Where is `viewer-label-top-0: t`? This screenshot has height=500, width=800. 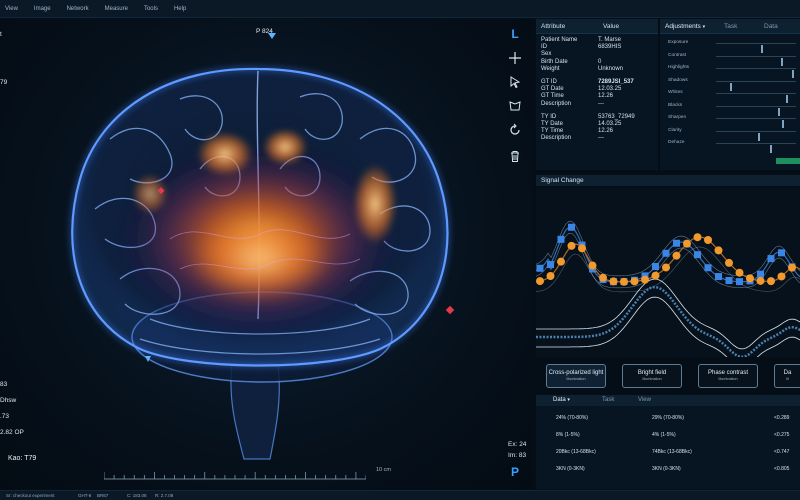
viewer-label-top-0: t is located at coordinates (1, 34).